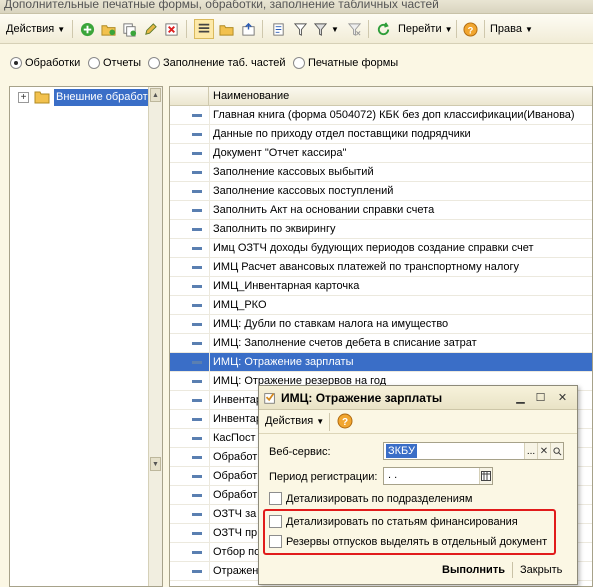 The height and width of the screenshot is (587, 593). I want to click on help-button: ?, so click(470, 29).